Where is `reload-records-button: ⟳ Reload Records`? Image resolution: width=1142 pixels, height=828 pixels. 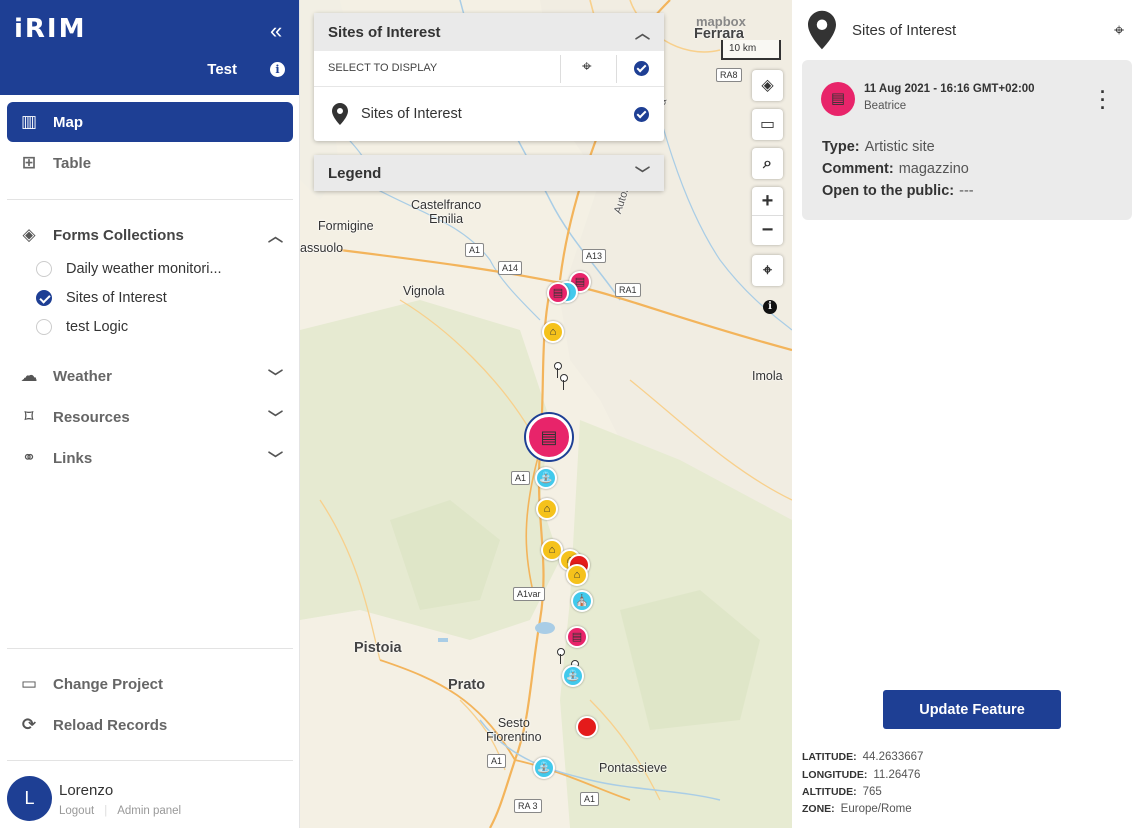
reload-records-button: ⟳ Reload Records is located at coordinates (150, 725).